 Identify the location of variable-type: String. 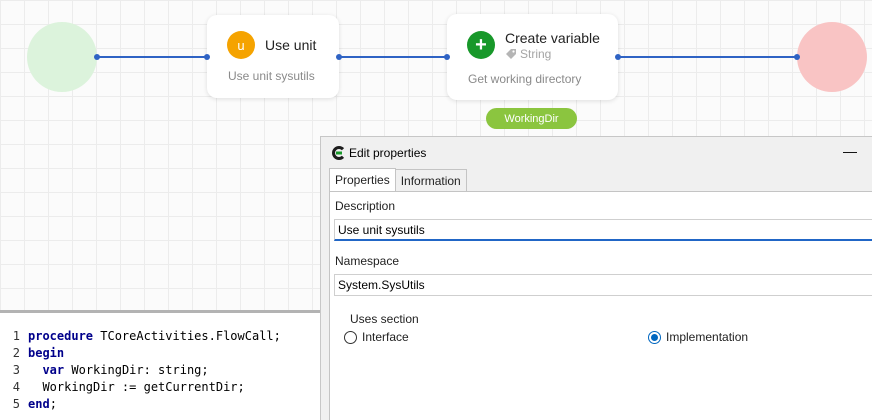
(528, 54).